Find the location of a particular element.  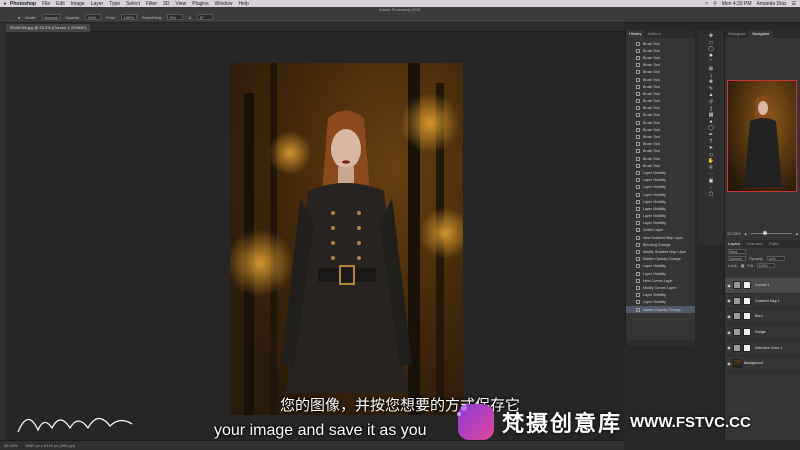

quick-select-tool-icon: ✸ is located at coordinates (711, 56).